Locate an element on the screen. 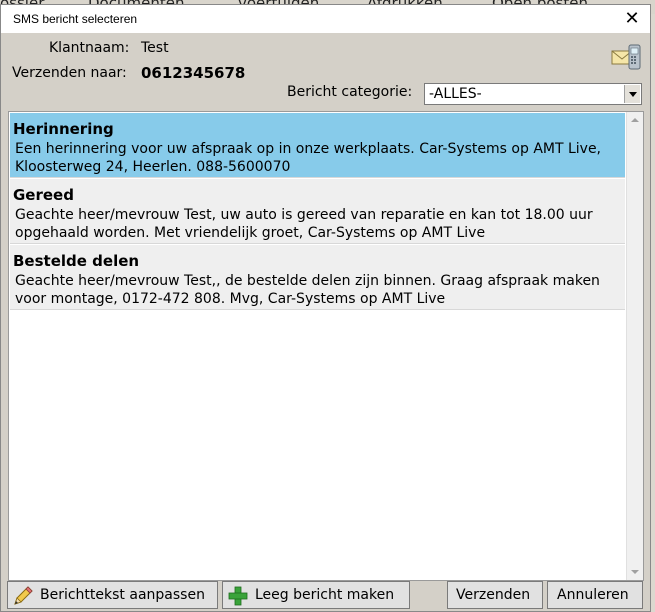  list-scrollbar is located at coordinates (634, 346).